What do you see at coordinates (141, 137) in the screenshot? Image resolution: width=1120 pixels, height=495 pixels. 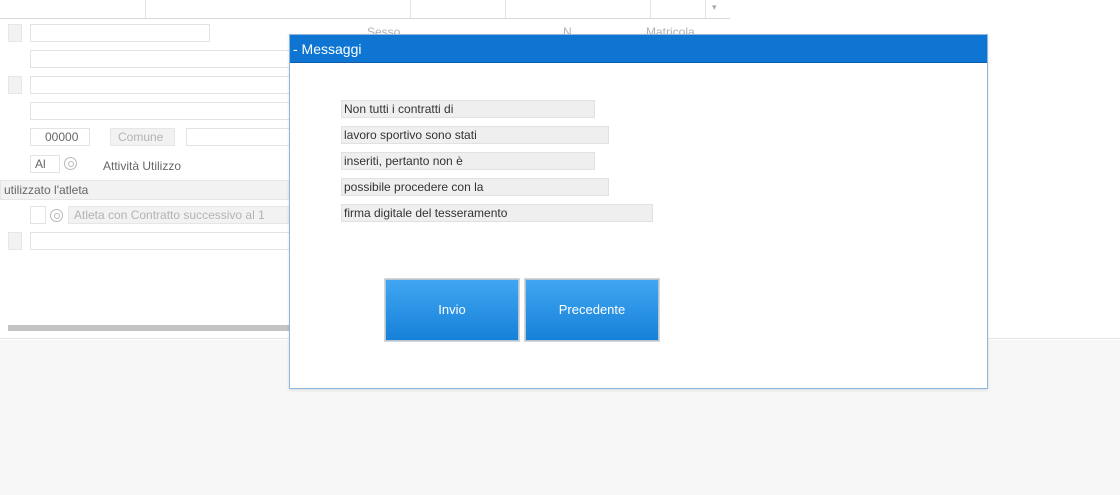 I see `comune-label: Comune` at bounding box center [141, 137].